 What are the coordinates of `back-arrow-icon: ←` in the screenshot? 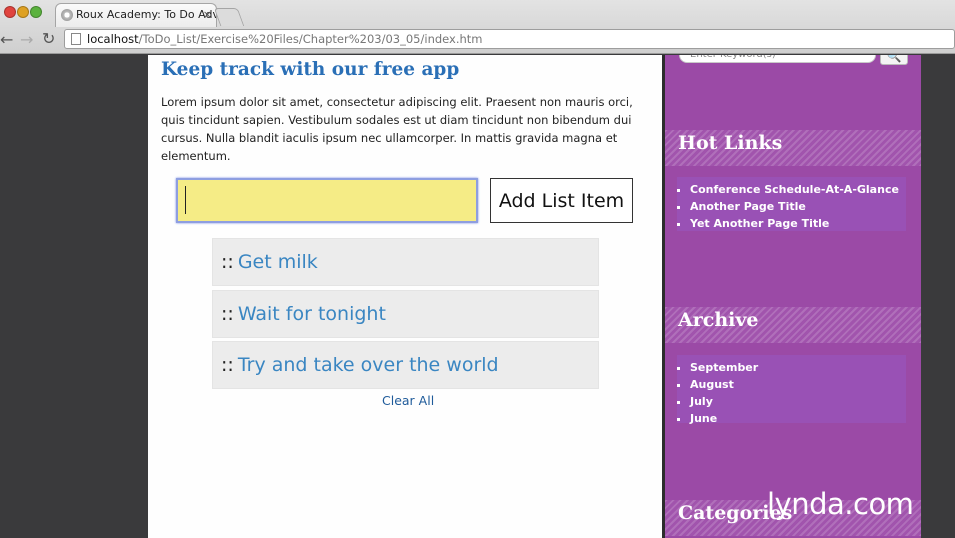 It's located at (6, 39).